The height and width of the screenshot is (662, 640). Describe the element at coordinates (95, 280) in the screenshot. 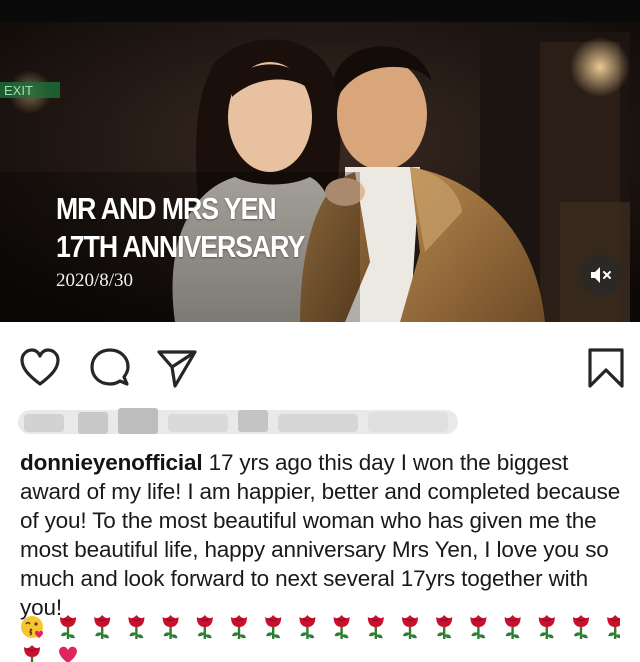

I see `overlay-date: 2020/8/30` at that location.